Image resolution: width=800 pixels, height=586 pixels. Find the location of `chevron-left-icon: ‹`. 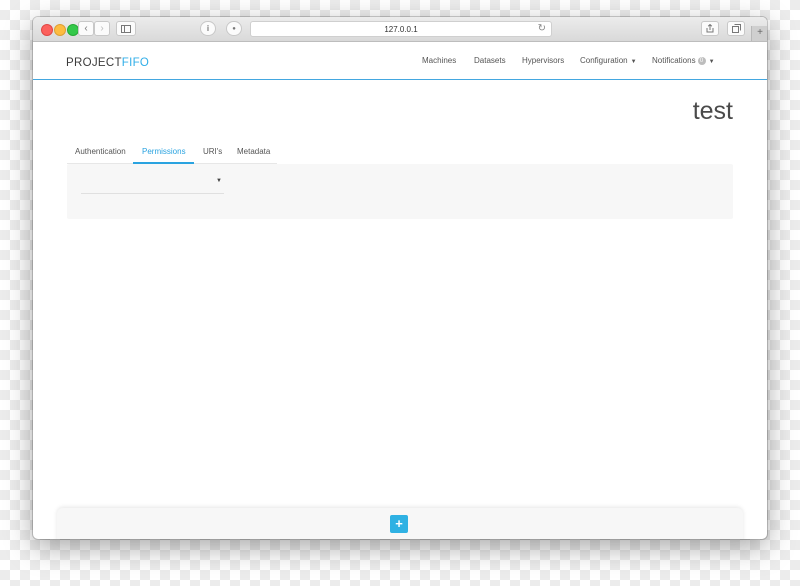

chevron-left-icon: ‹ is located at coordinates (86, 28).